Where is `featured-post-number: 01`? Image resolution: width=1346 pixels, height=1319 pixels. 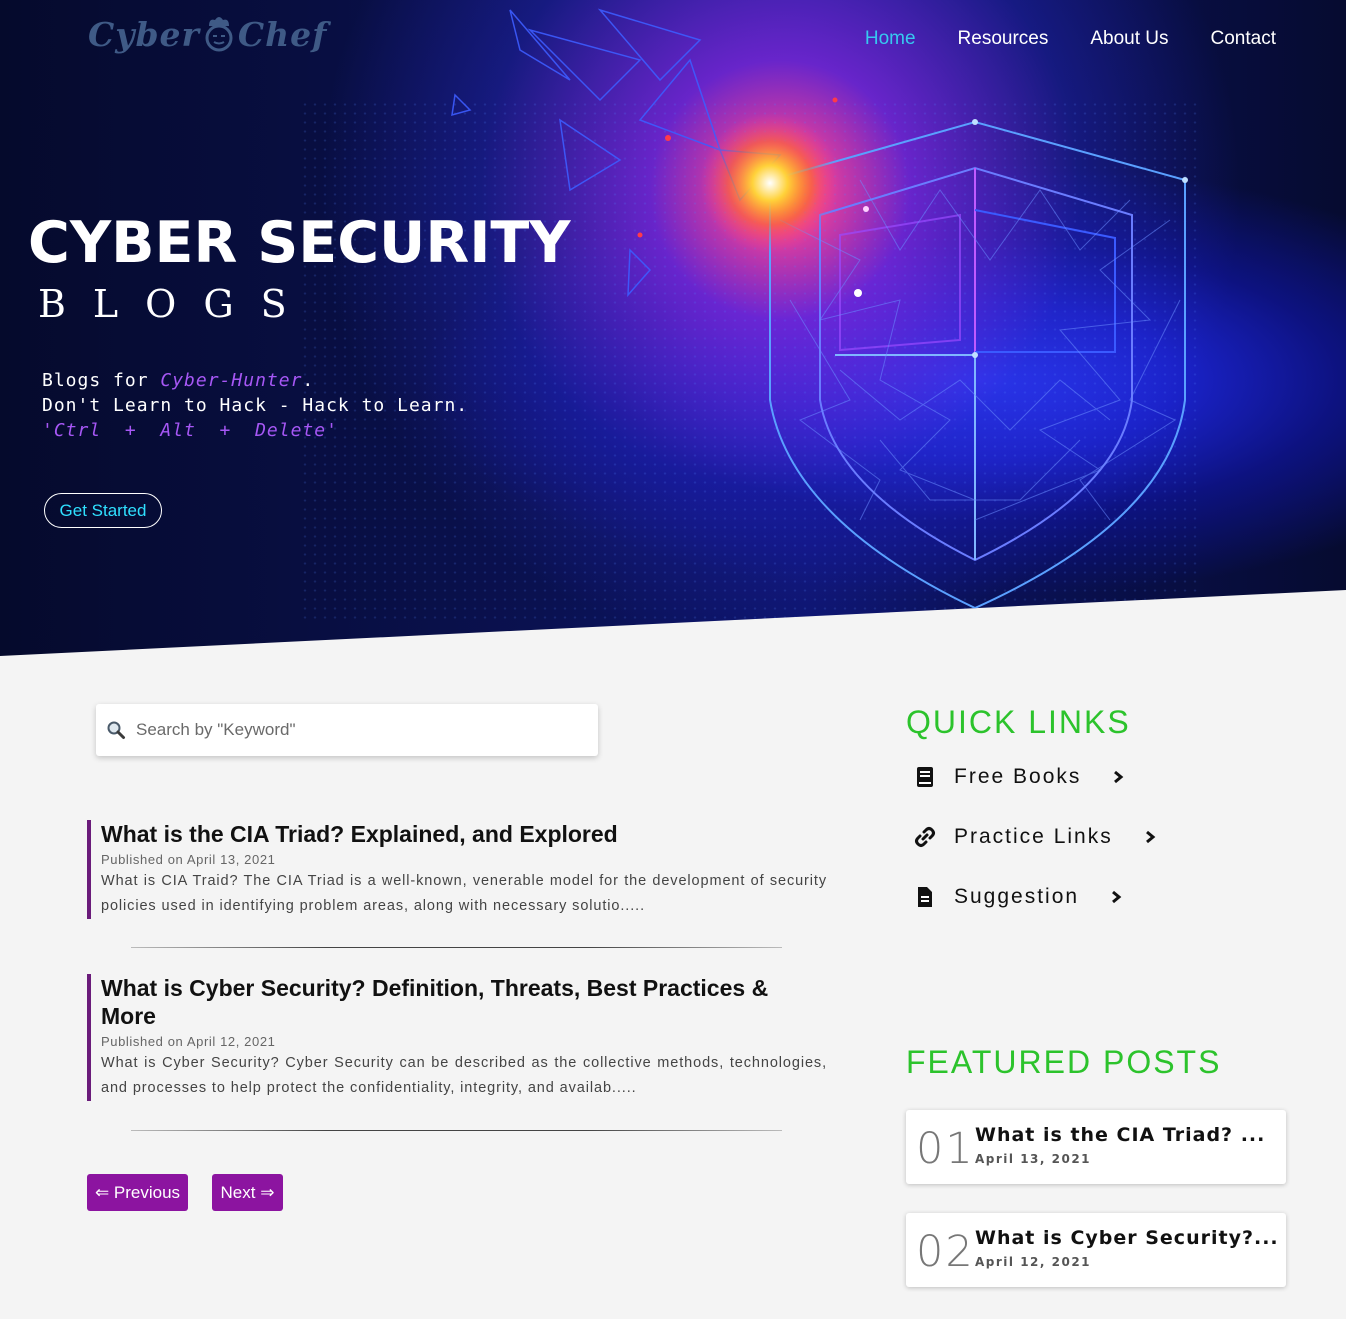
featured-post-number: 01 is located at coordinates (945, 1149).